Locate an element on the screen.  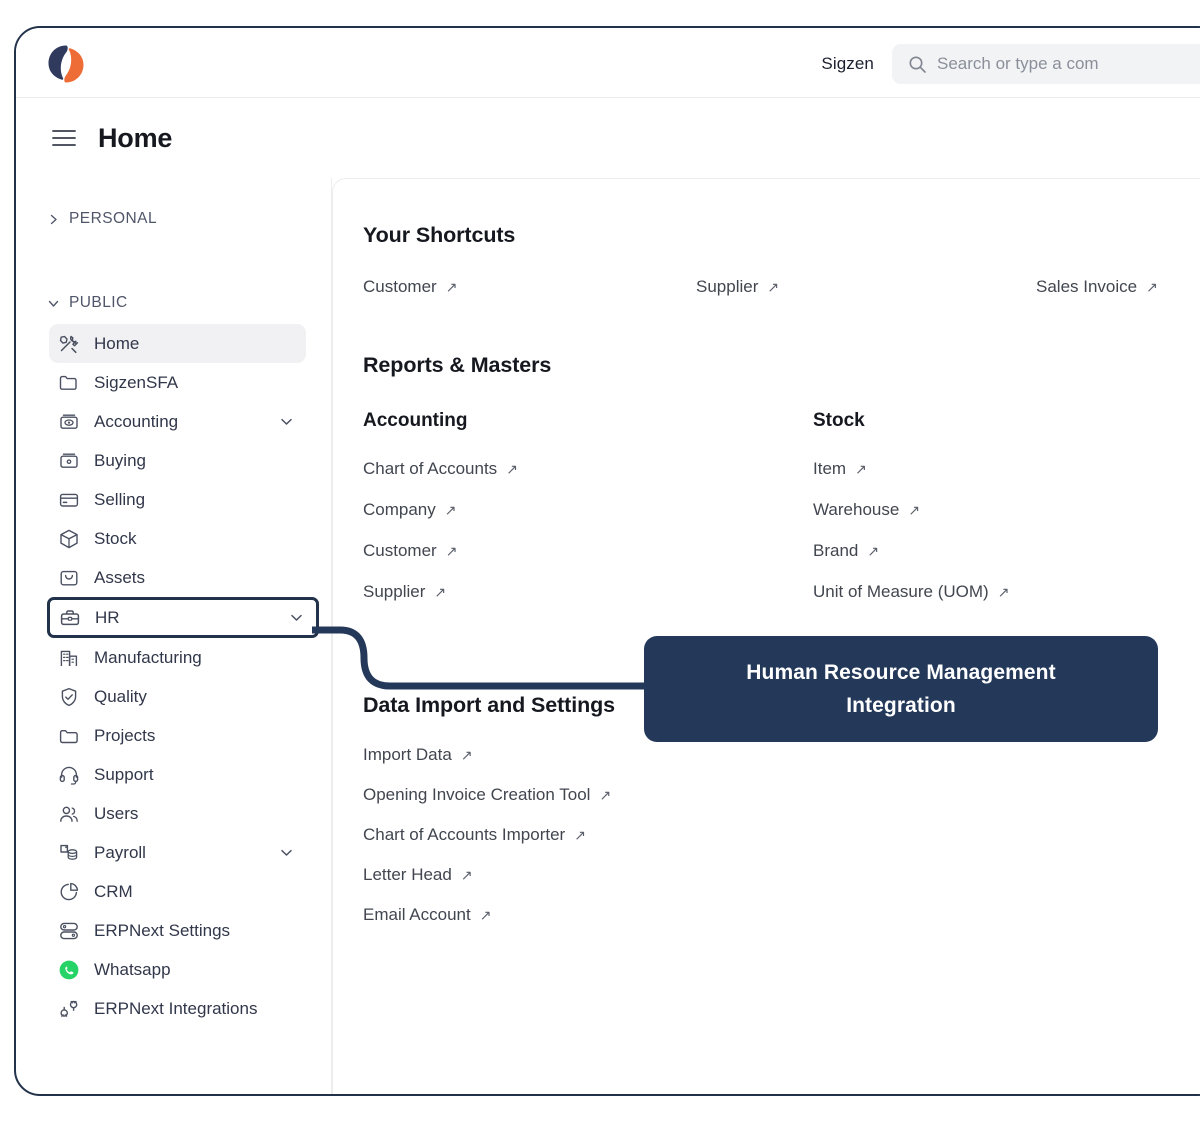
sidebar-item-accounting: Accounting is located at coordinates (177, 421).